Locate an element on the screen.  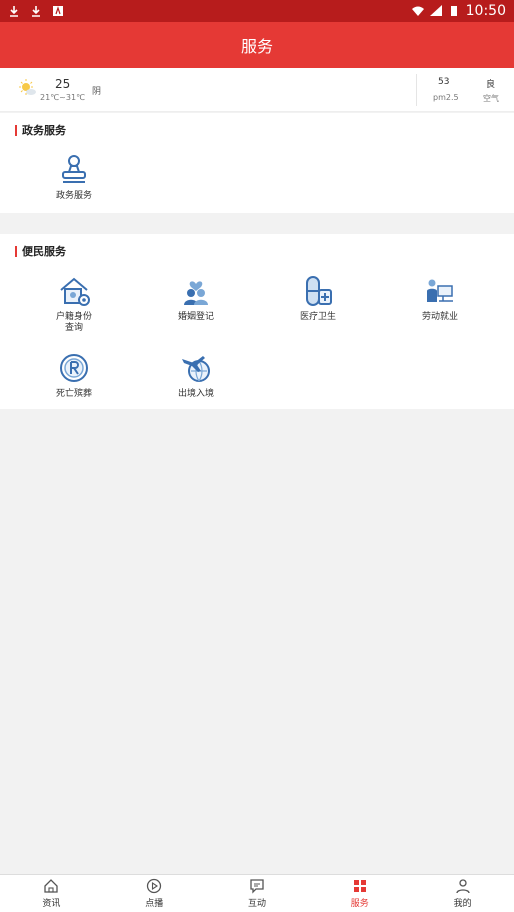
labor-employment-item: 劳动就业 is located at coordinates (440, 298).